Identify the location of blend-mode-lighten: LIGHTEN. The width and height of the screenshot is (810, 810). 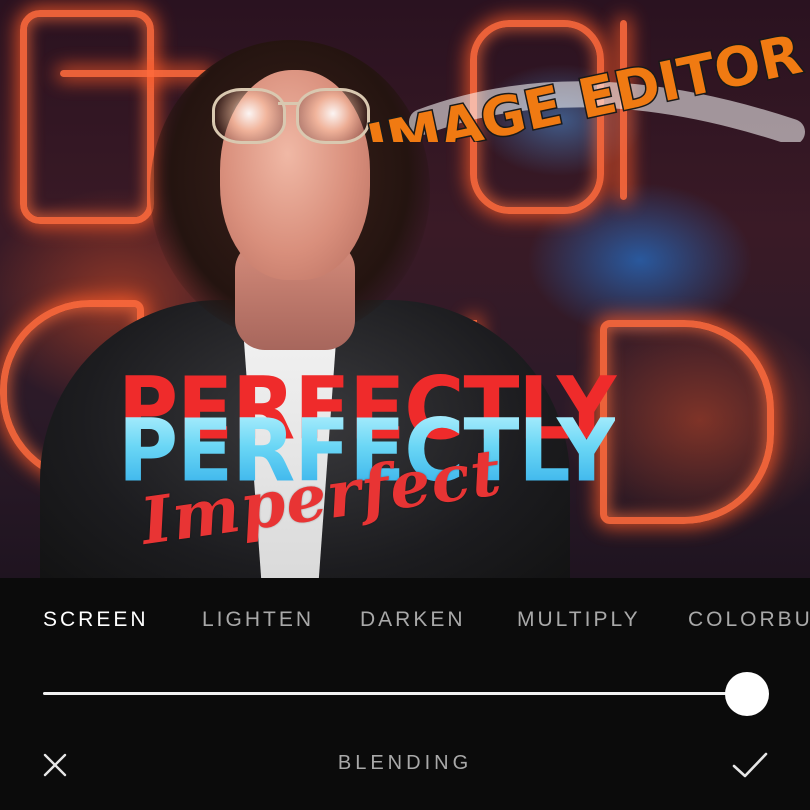
(258, 620).